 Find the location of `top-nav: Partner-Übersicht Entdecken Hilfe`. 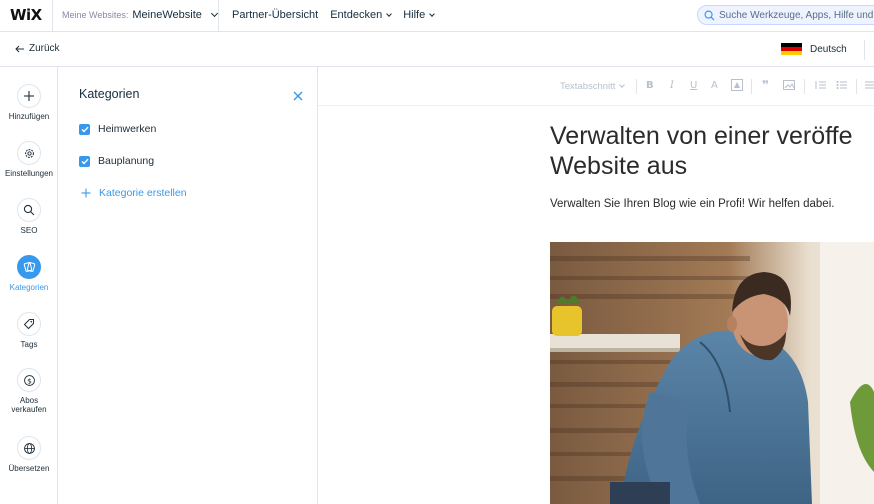

top-nav: Partner-Übersicht Entdecken Hilfe is located at coordinates (334, 15).